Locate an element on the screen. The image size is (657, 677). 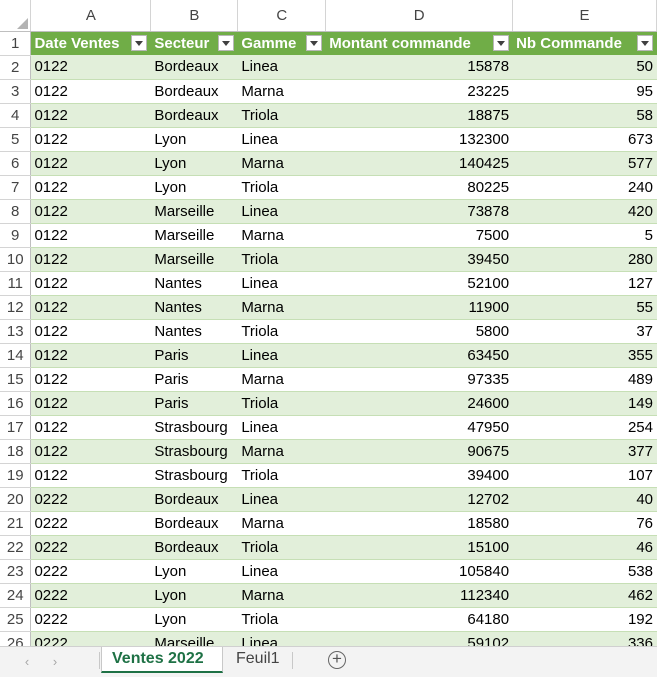
row-number: 16 is located at coordinates (16, 403).